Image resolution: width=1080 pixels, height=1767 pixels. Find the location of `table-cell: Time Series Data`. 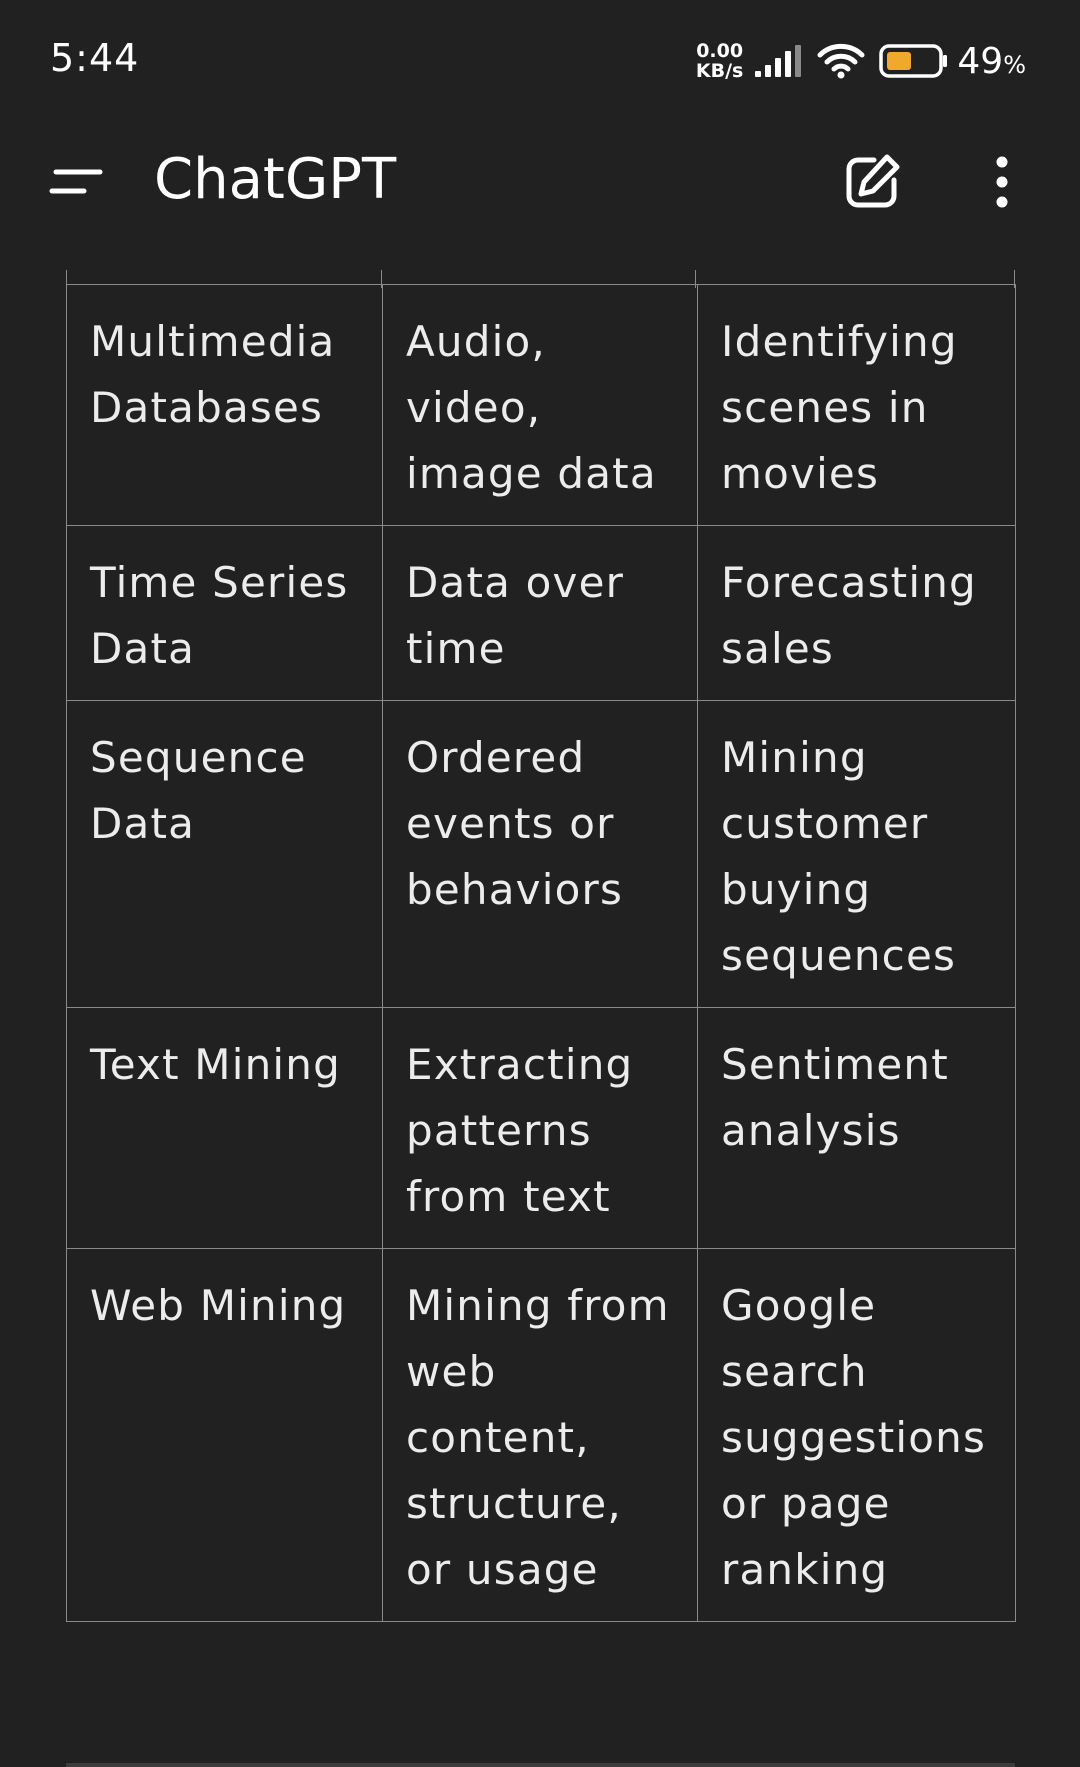

table-cell: Time Series Data is located at coordinates (224, 613).